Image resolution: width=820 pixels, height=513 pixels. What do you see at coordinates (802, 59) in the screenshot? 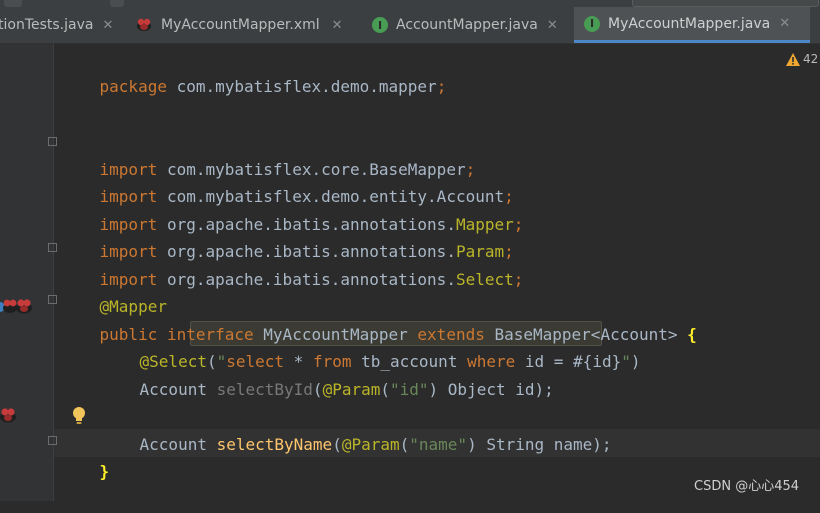
I see `inspection-warnings: 42` at bounding box center [802, 59].